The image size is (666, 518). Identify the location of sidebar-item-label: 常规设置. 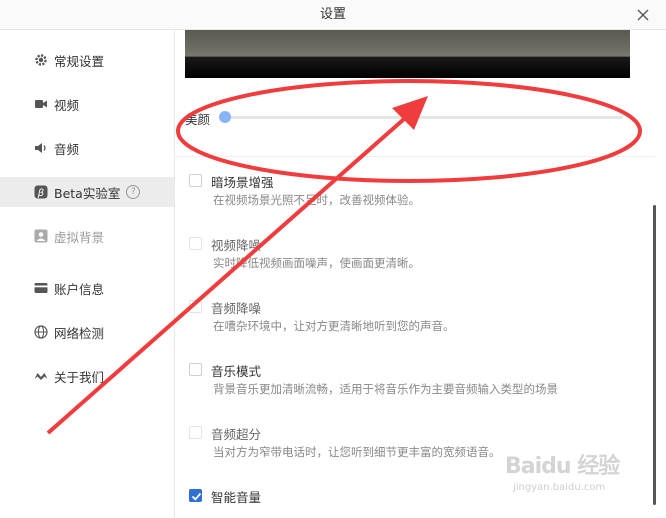
(79, 61).